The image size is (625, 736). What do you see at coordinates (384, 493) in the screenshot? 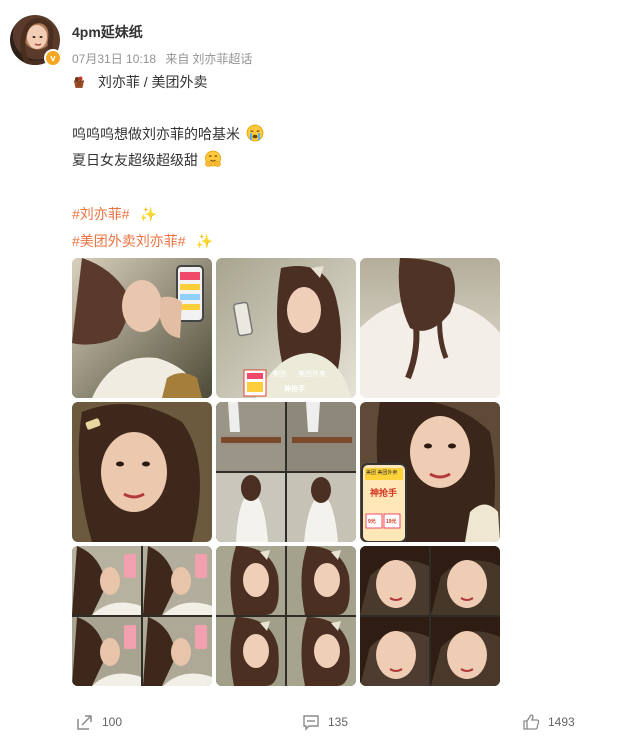
I see `phone-app-headline: 神抢手` at bounding box center [384, 493].